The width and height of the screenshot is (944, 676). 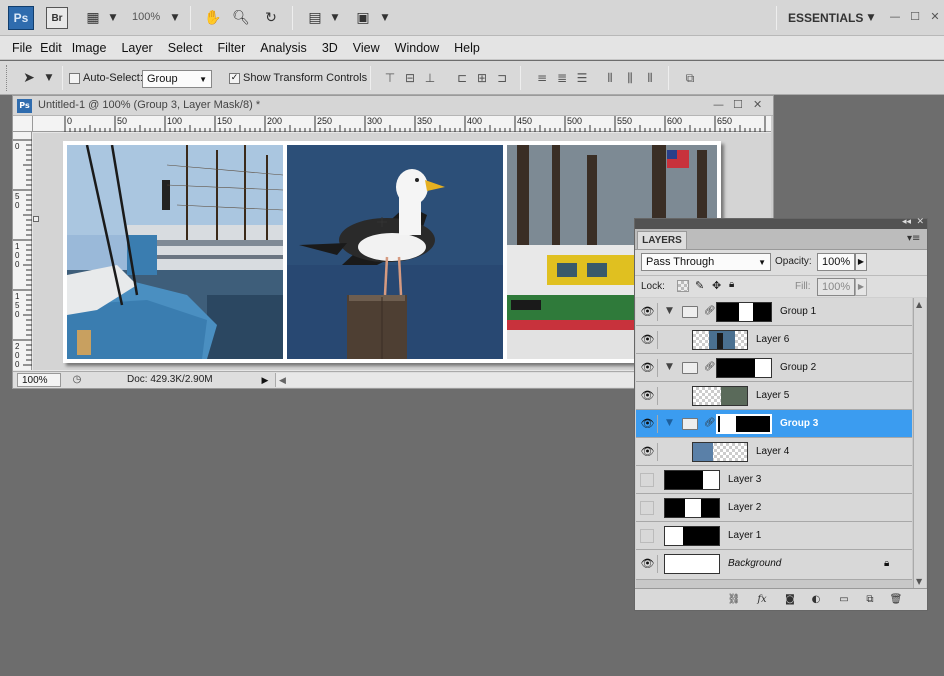 I want to click on lock-transparency-icon, so click(x=683, y=286).